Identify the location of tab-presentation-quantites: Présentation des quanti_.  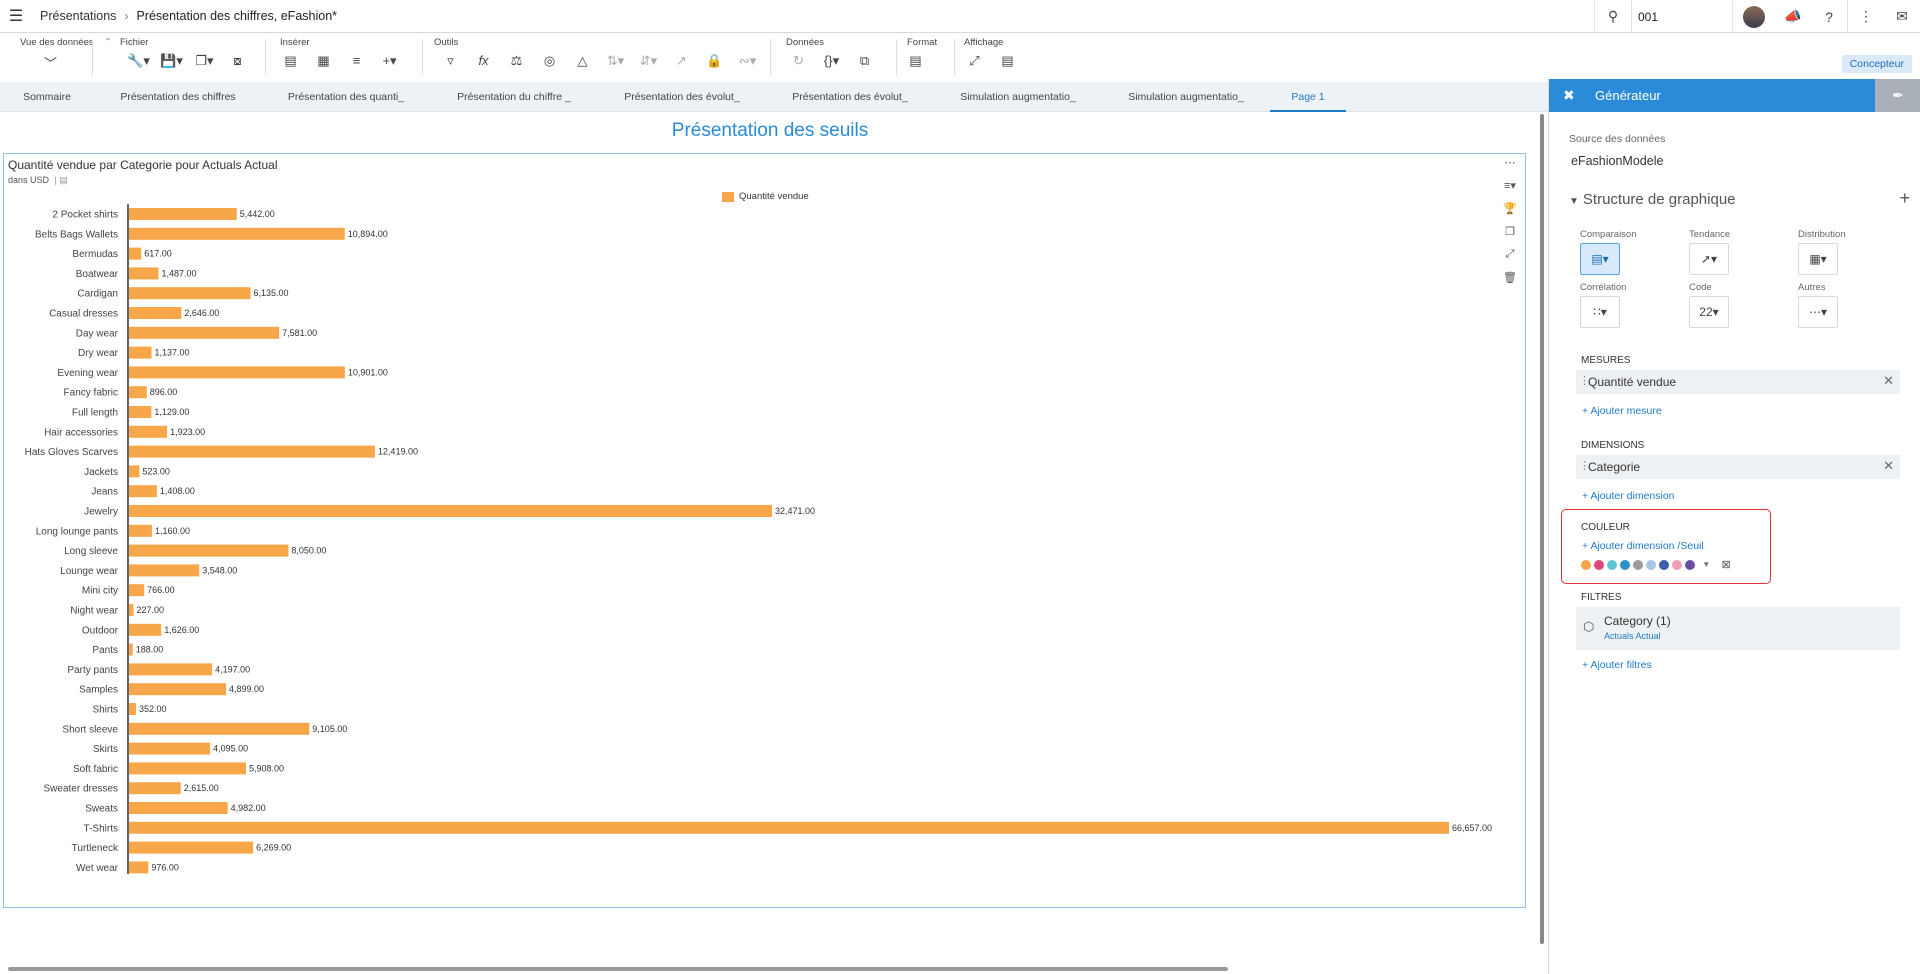
(346, 97).